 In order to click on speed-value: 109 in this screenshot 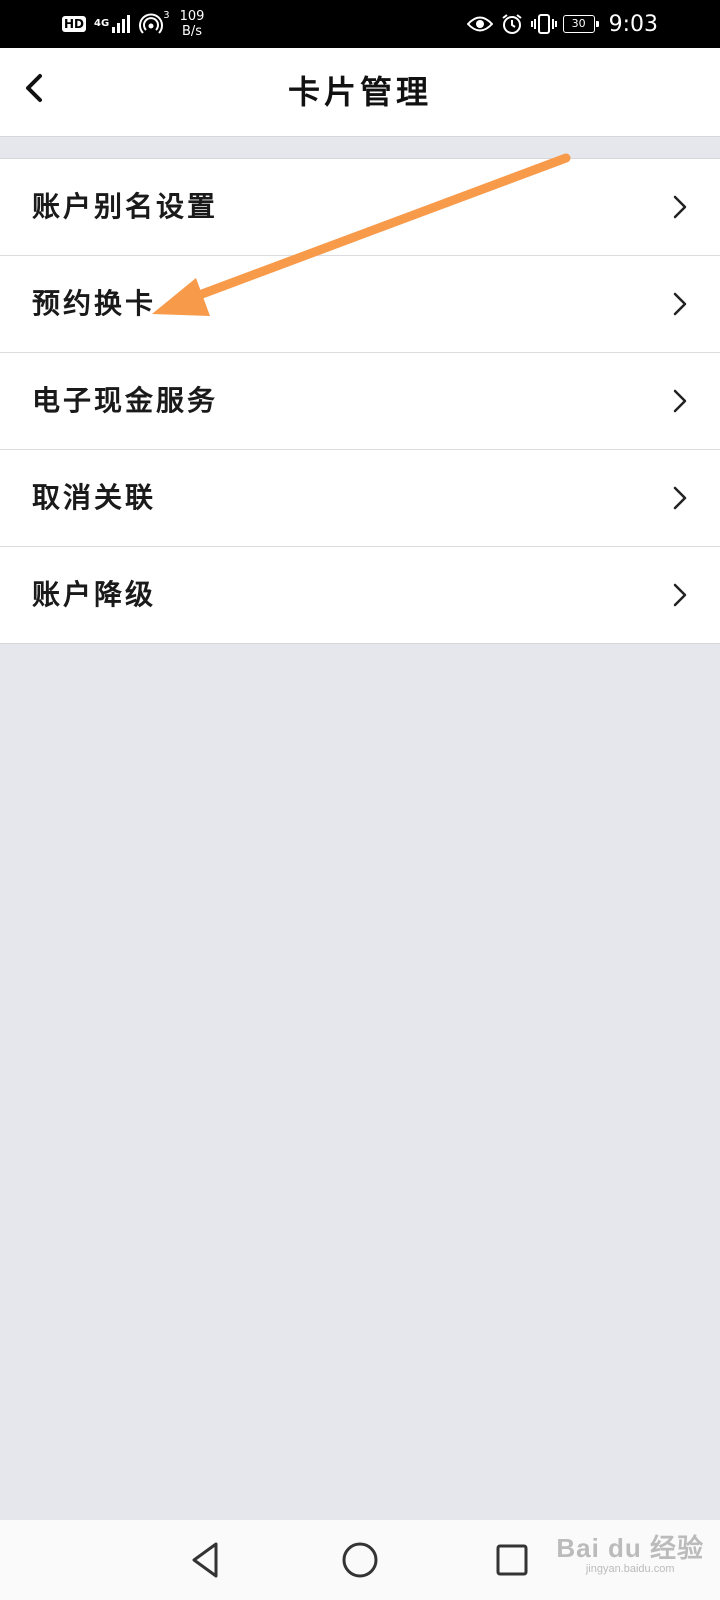, I will do `click(192, 16)`.